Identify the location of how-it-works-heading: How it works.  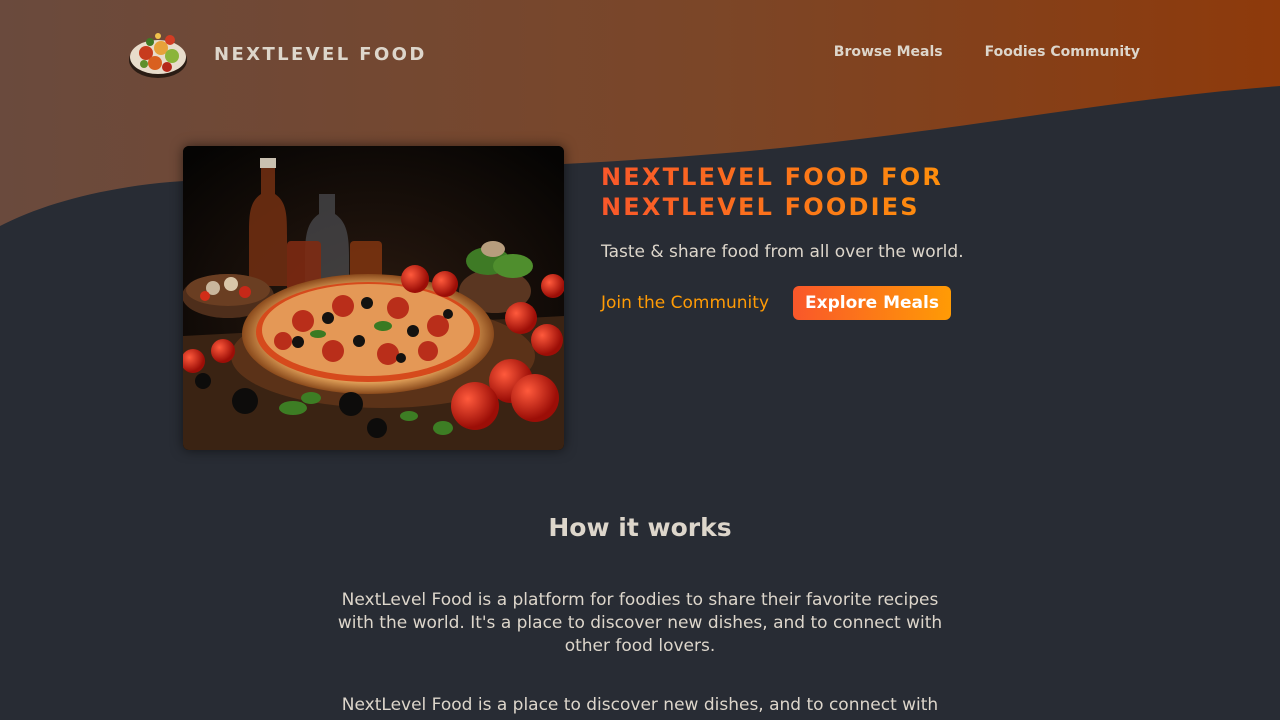
(640, 527).